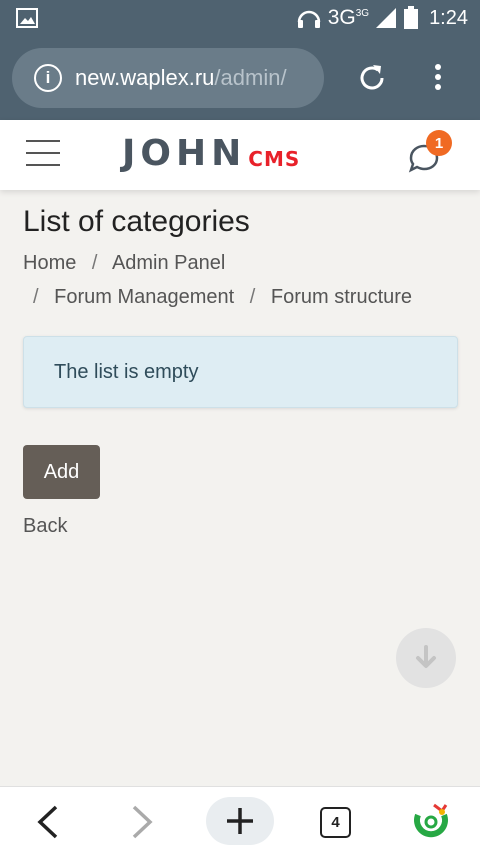  I want to click on clock: 1:24, so click(448, 17).